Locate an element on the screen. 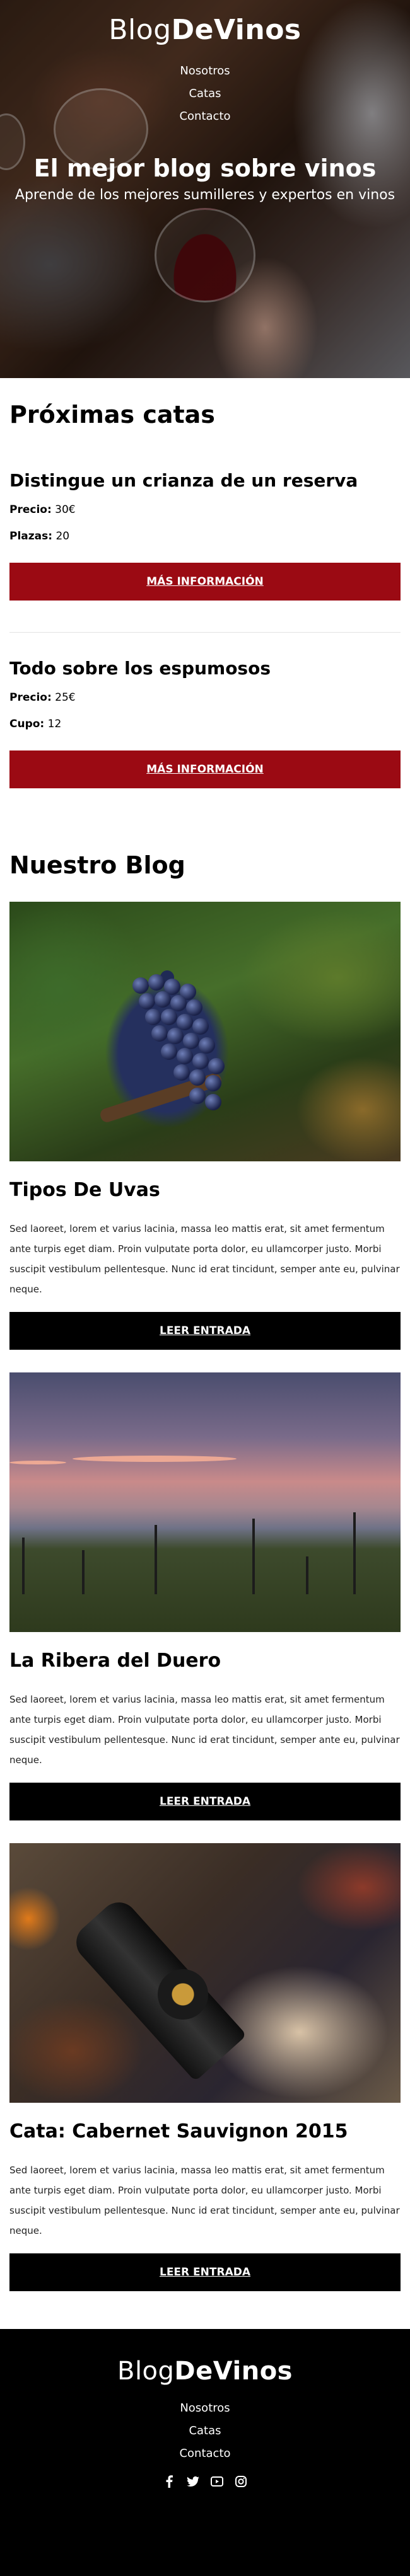 The height and width of the screenshot is (2576, 410). social-links is located at coordinates (205, 2481).